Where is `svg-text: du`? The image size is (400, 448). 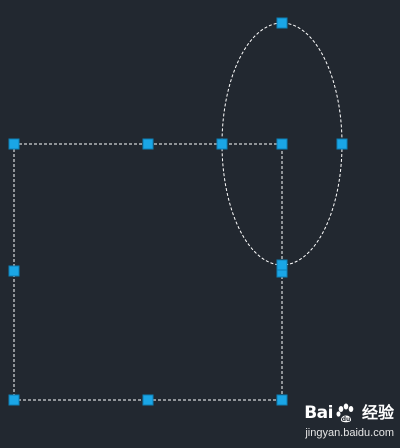 svg-text: du is located at coordinates (346, 419).